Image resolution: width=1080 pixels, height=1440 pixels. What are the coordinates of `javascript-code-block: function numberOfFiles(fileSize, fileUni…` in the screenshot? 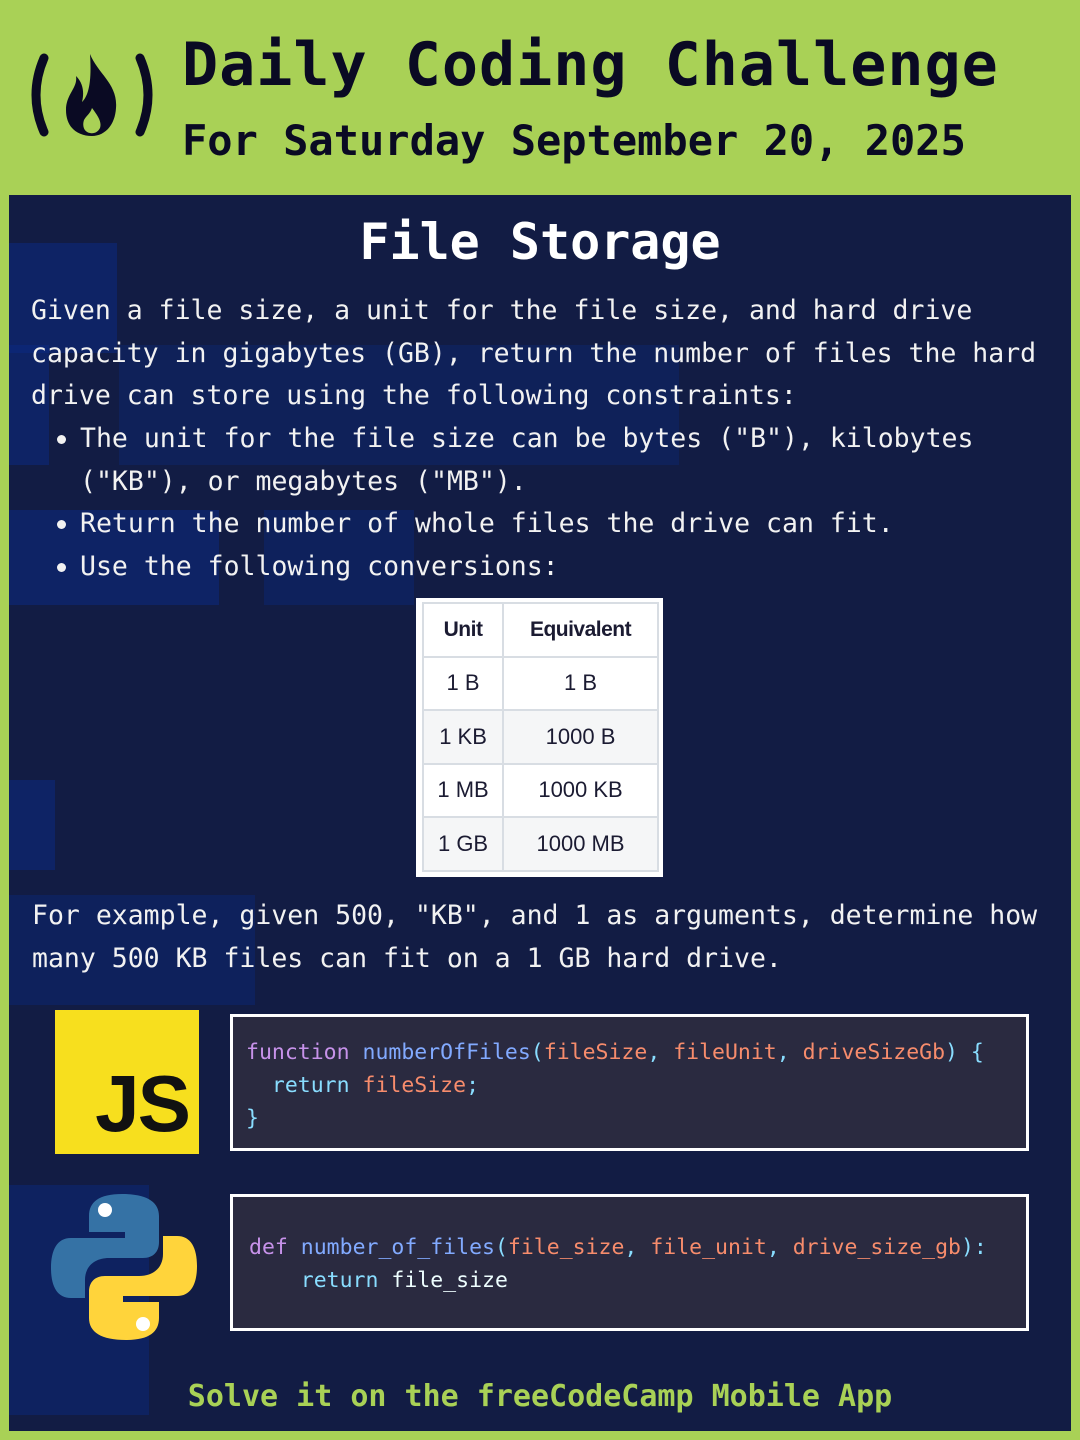 It's located at (629, 1082).